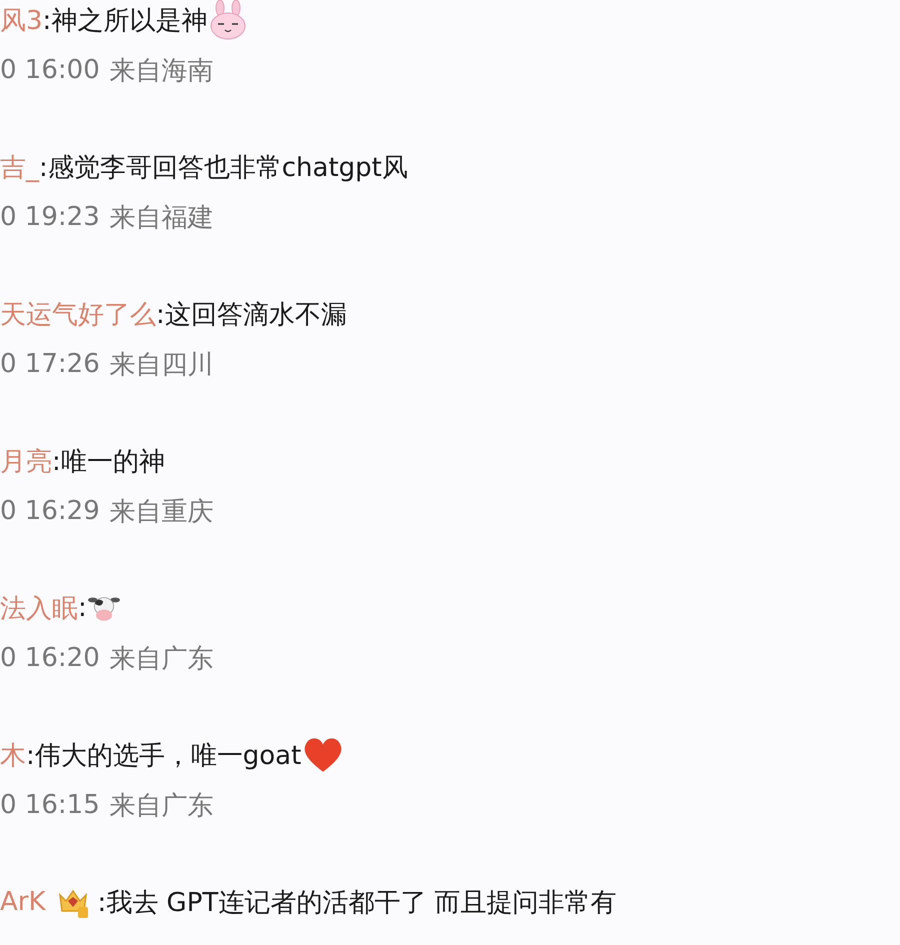 The height and width of the screenshot is (945, 900). I want to click on comment-text: :我去 GPT连记者的活都干了 而且提问非常有, so click(357, 903).